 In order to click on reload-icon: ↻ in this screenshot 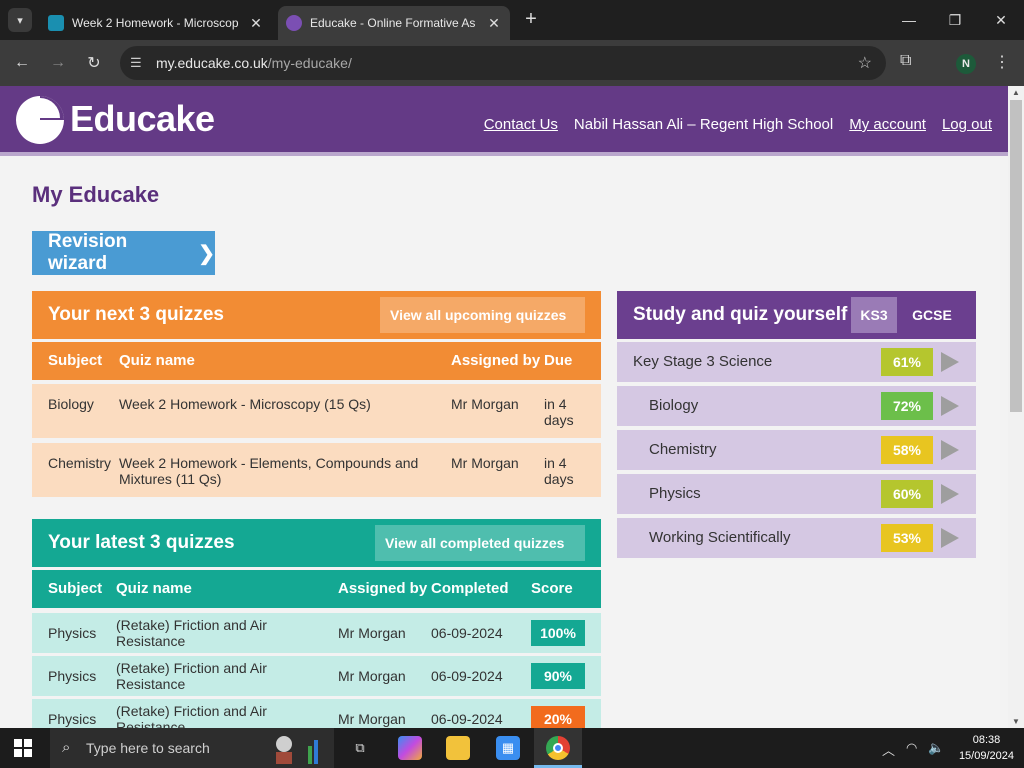, I will do `click(94, 63)`.